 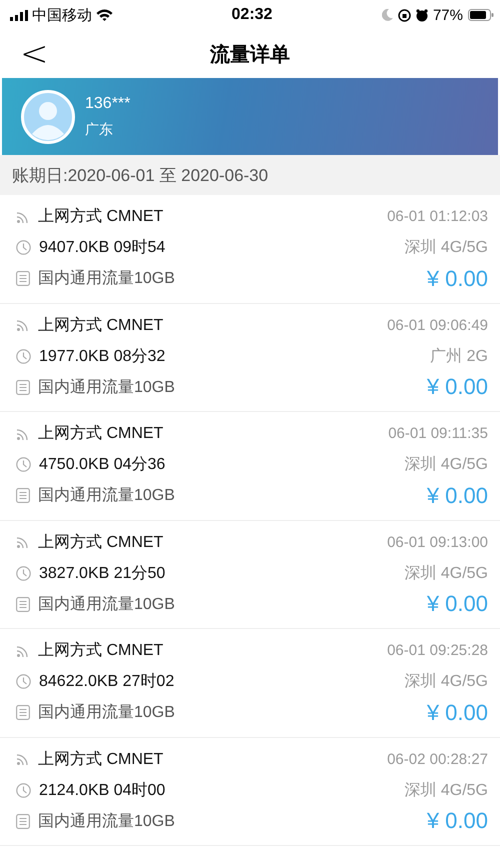 I want to click on record-time: 06-01 09:13:00, so click(x=437, y=542).